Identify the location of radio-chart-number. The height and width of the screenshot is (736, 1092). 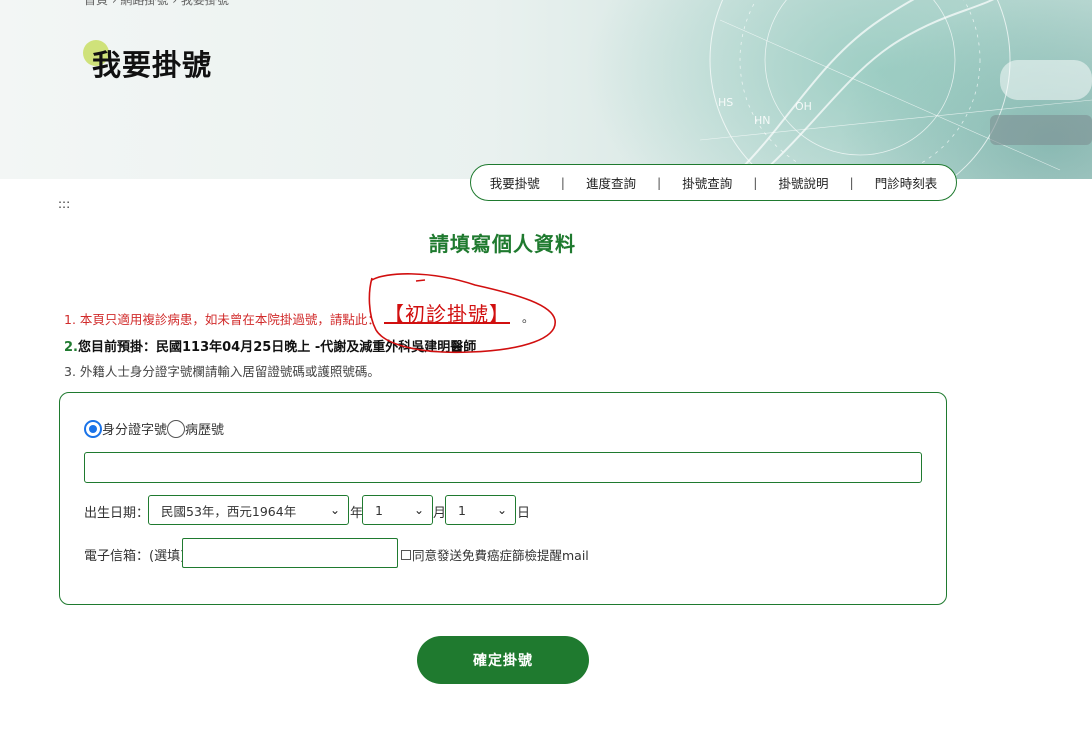
(176, 428).